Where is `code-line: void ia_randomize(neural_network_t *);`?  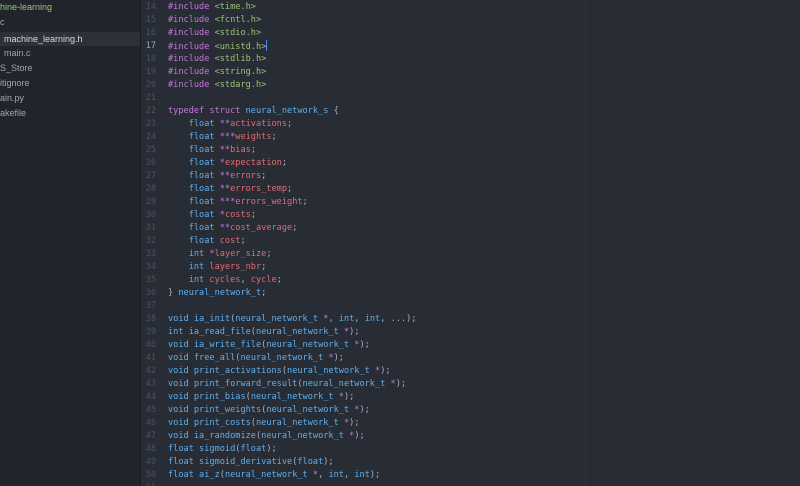 code-line: void ia_randomize(neural_network_t *); is located at coordinates (266, 436).